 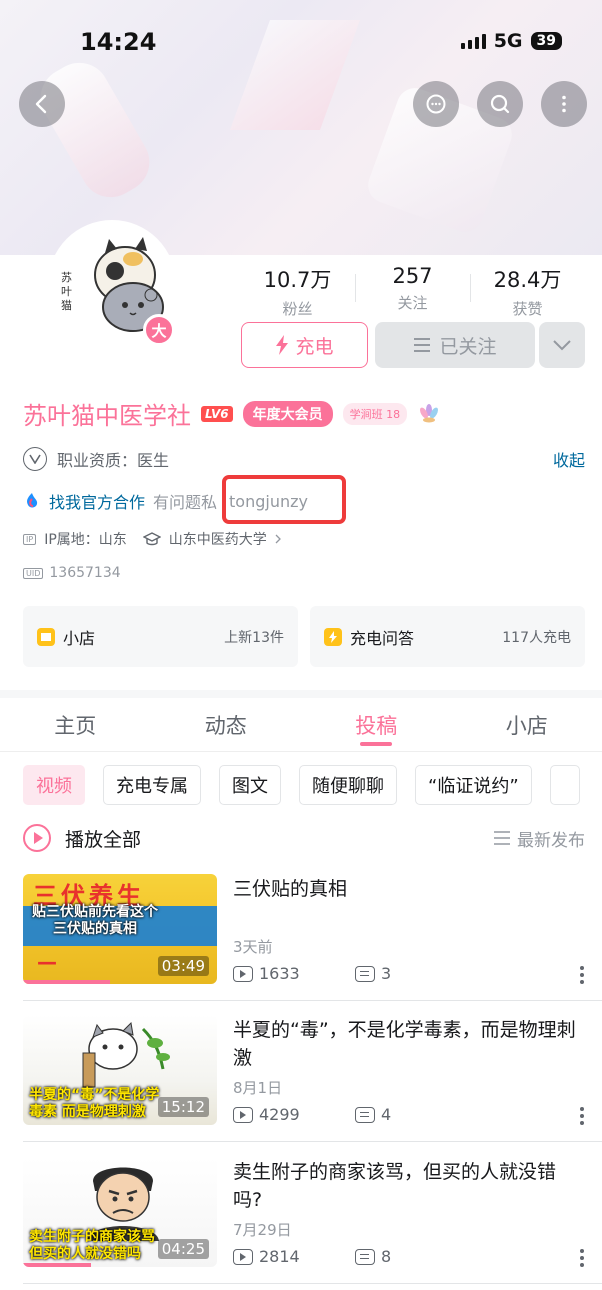 I want to click on profile-tabs: 主页 动态 投稿 小店, so click(x=301, y=725).